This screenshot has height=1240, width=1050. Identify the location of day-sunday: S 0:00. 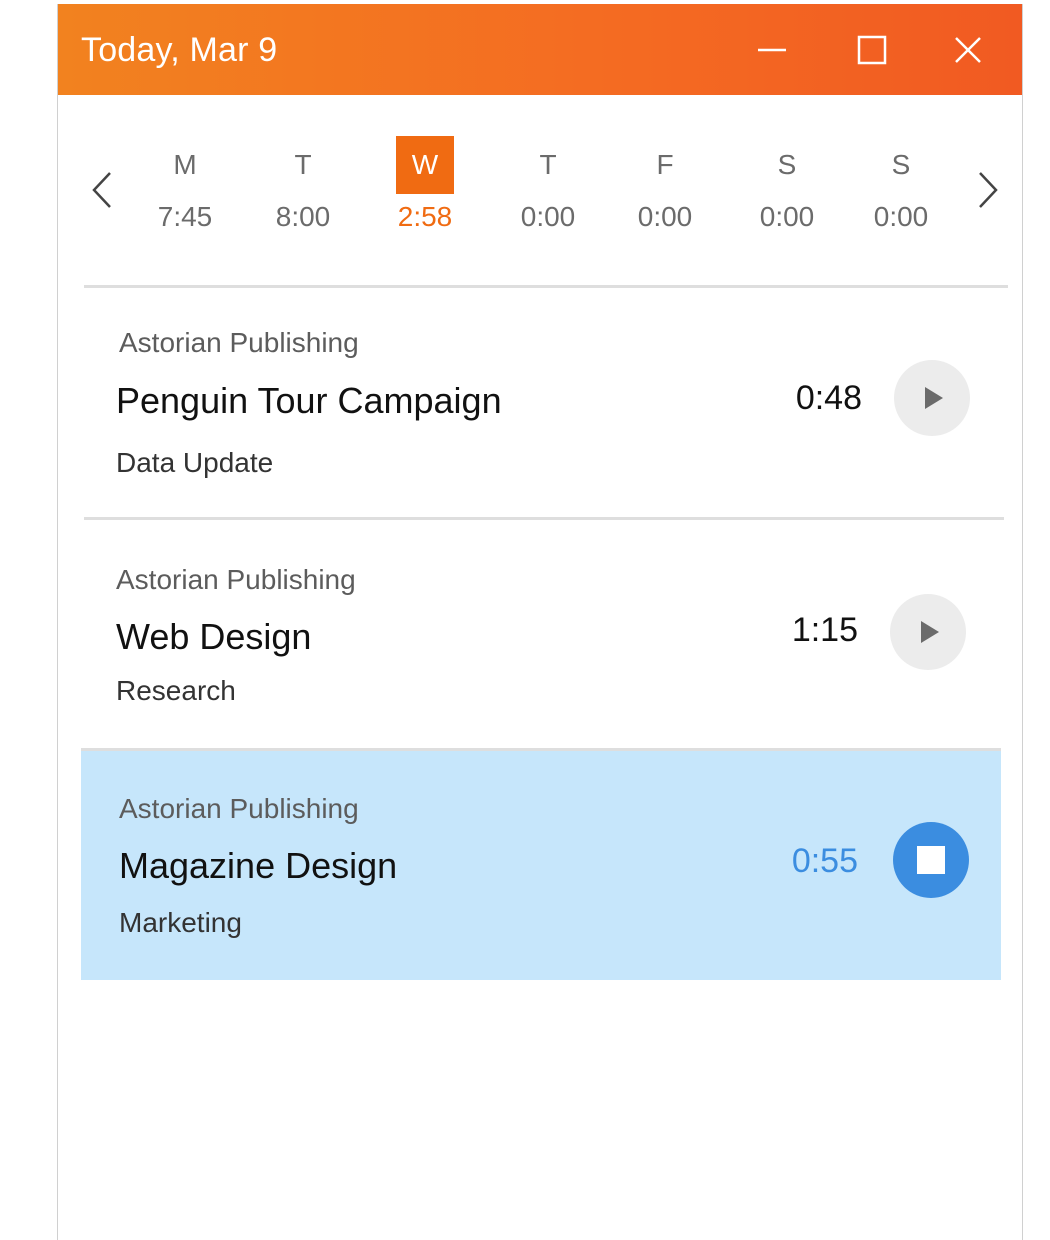
(901, 196).